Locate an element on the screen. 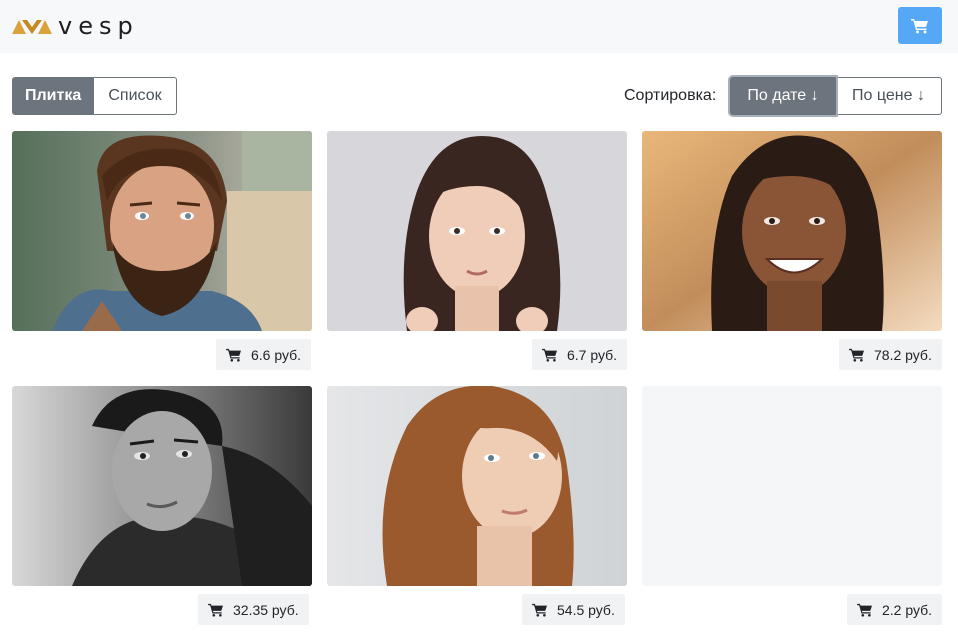  view-toggle-group: Плитка Список is located at coordinates (94, 96).